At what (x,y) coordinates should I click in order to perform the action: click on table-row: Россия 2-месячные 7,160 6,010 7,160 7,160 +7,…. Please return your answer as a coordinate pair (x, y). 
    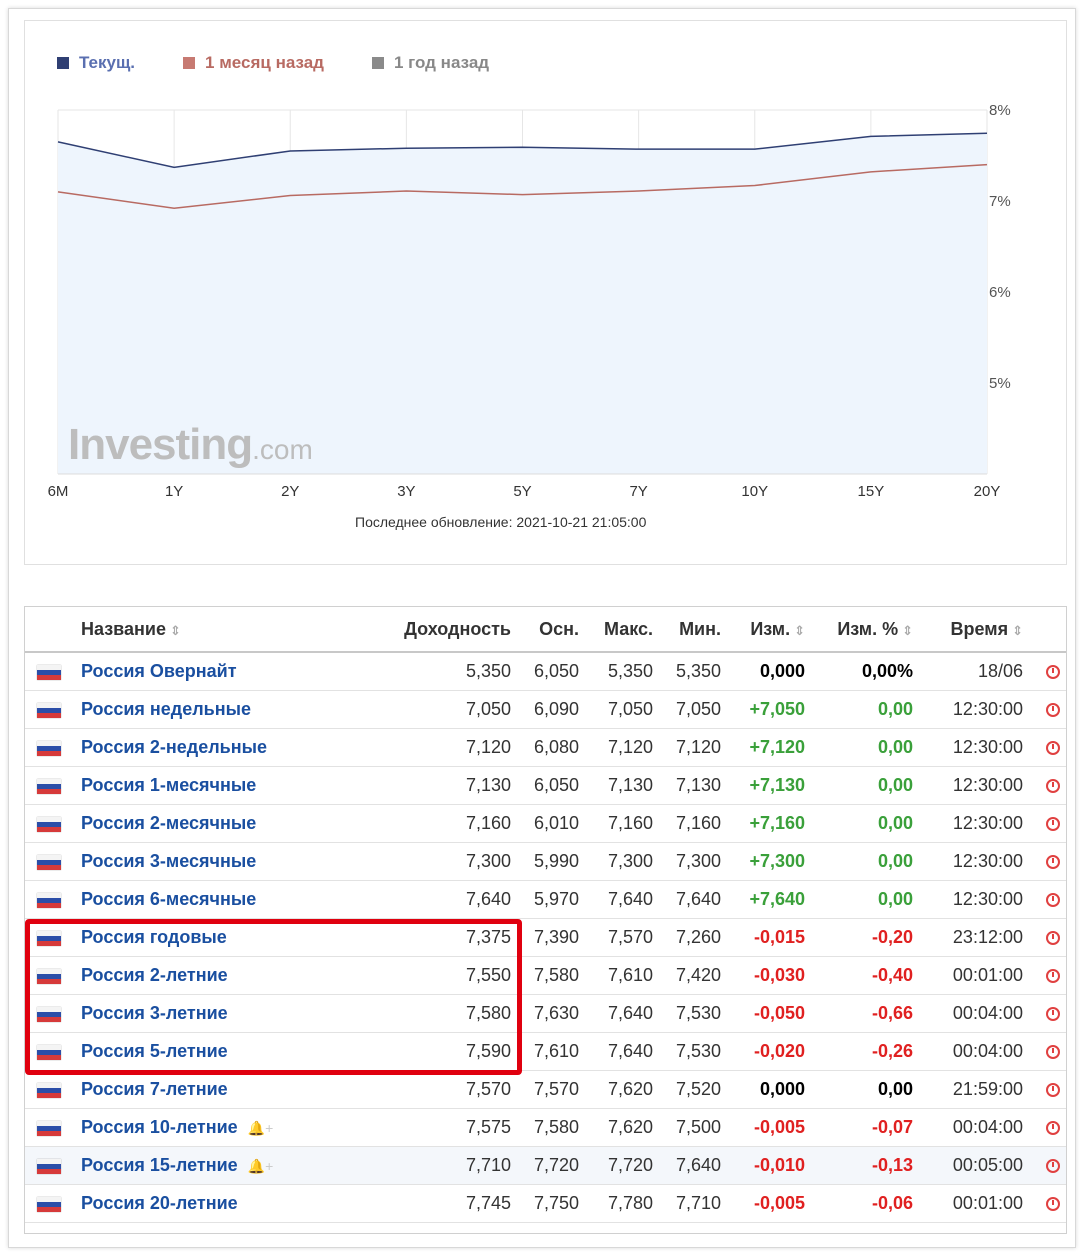
    Looking at the image, I should click on (545, 823).